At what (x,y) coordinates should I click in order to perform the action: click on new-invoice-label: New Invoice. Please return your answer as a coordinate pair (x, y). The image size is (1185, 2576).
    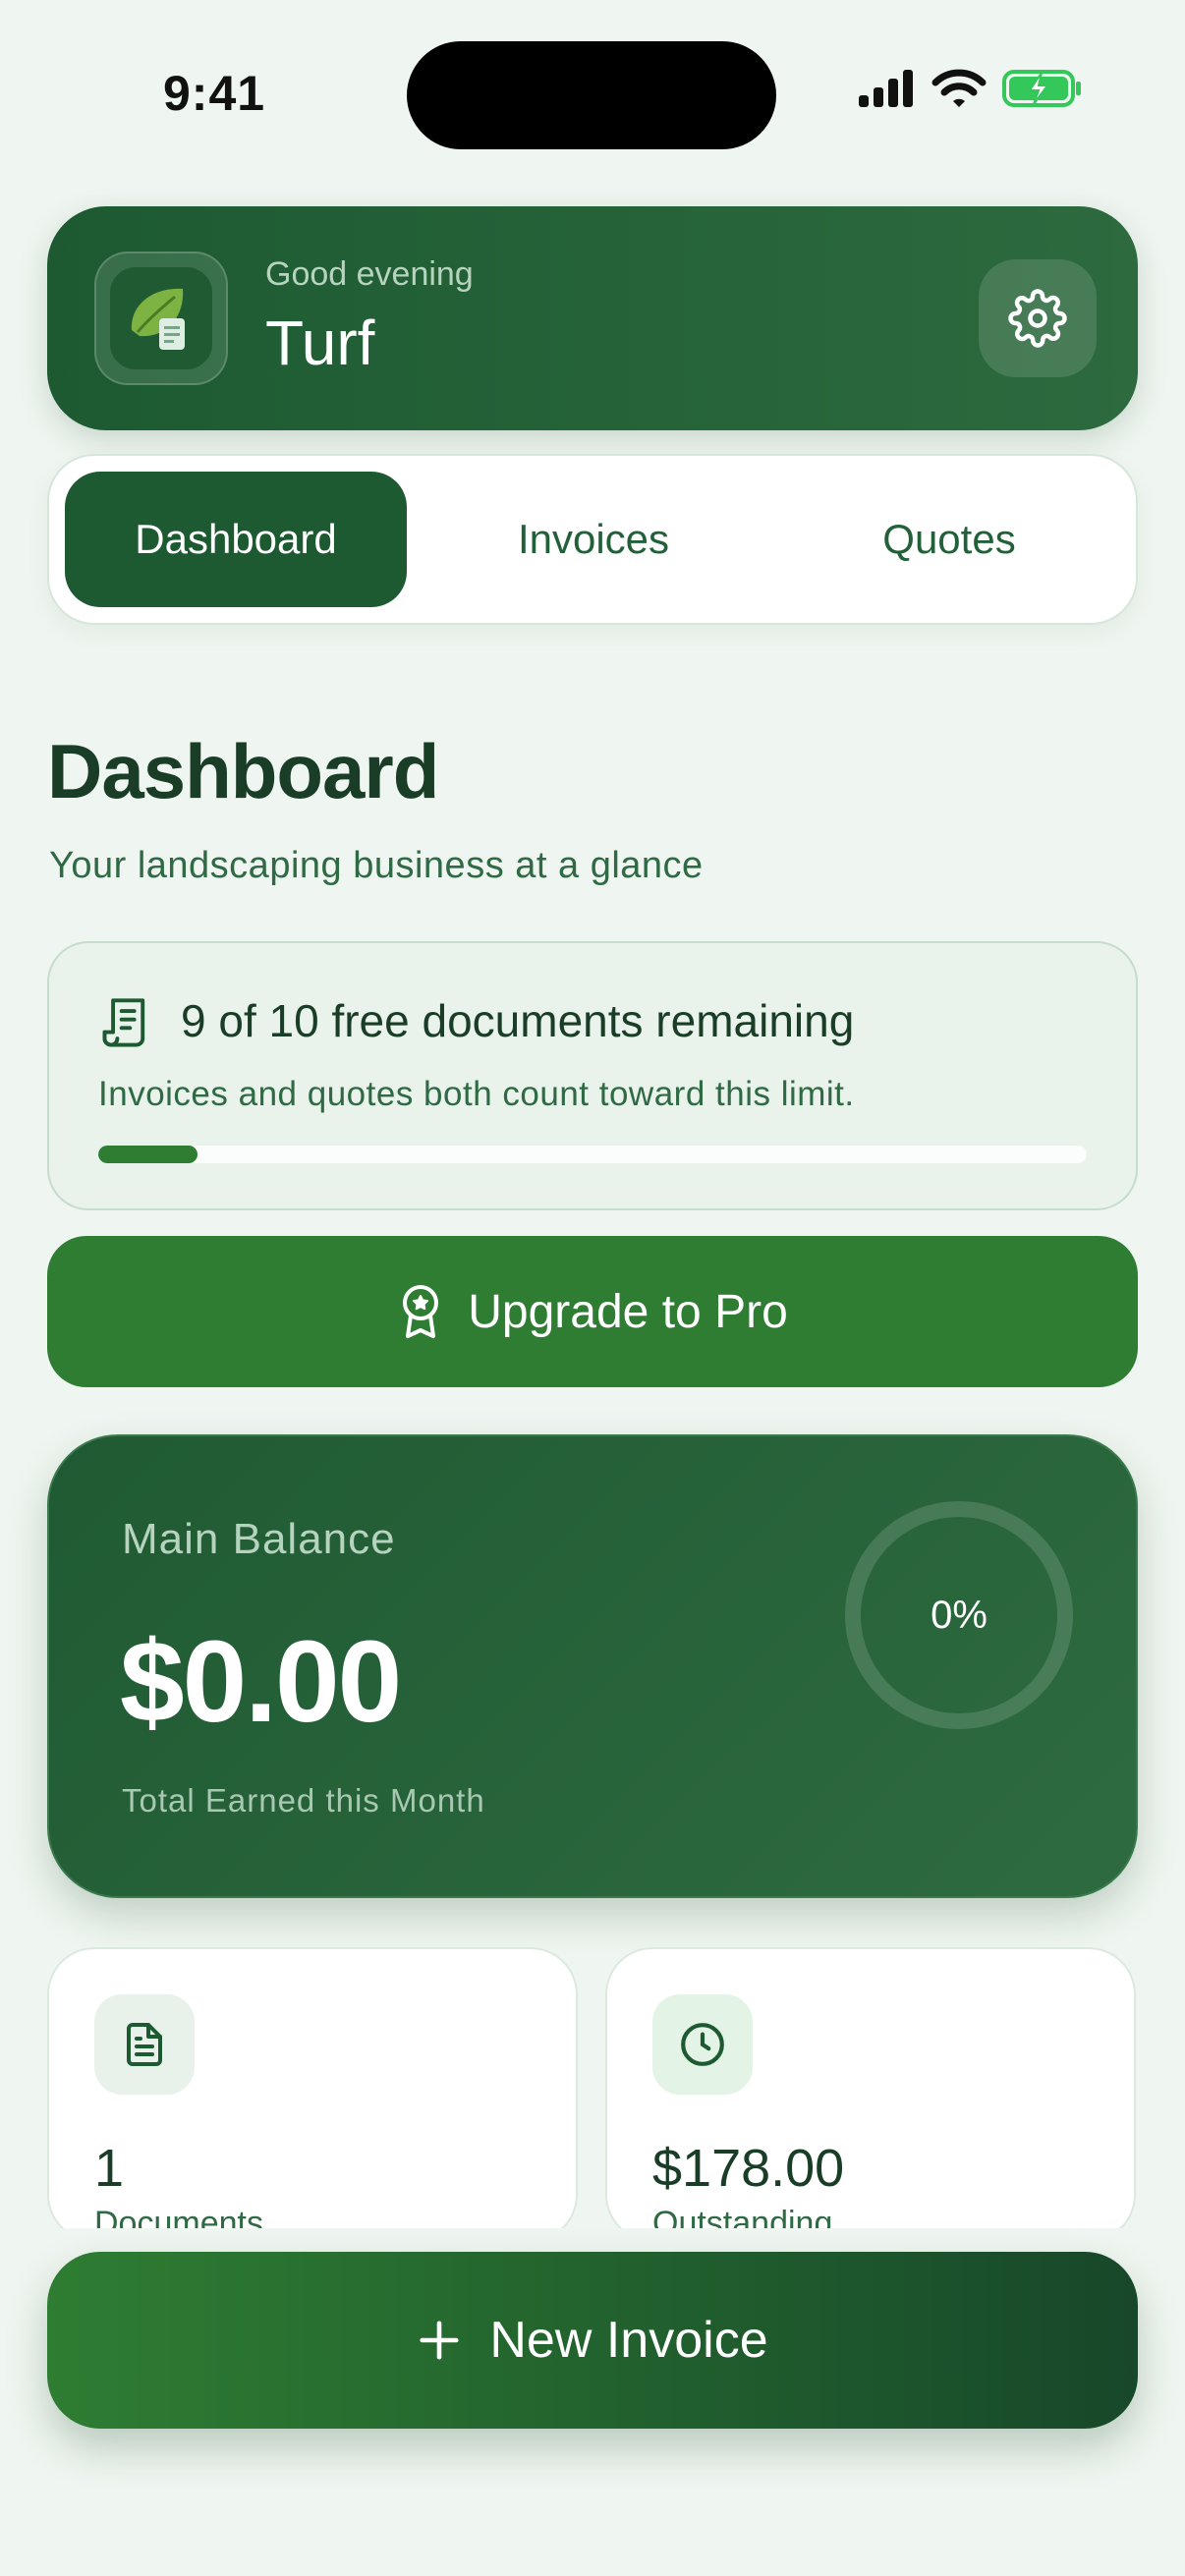
    Looking at the image, I should click on (629, 2340).